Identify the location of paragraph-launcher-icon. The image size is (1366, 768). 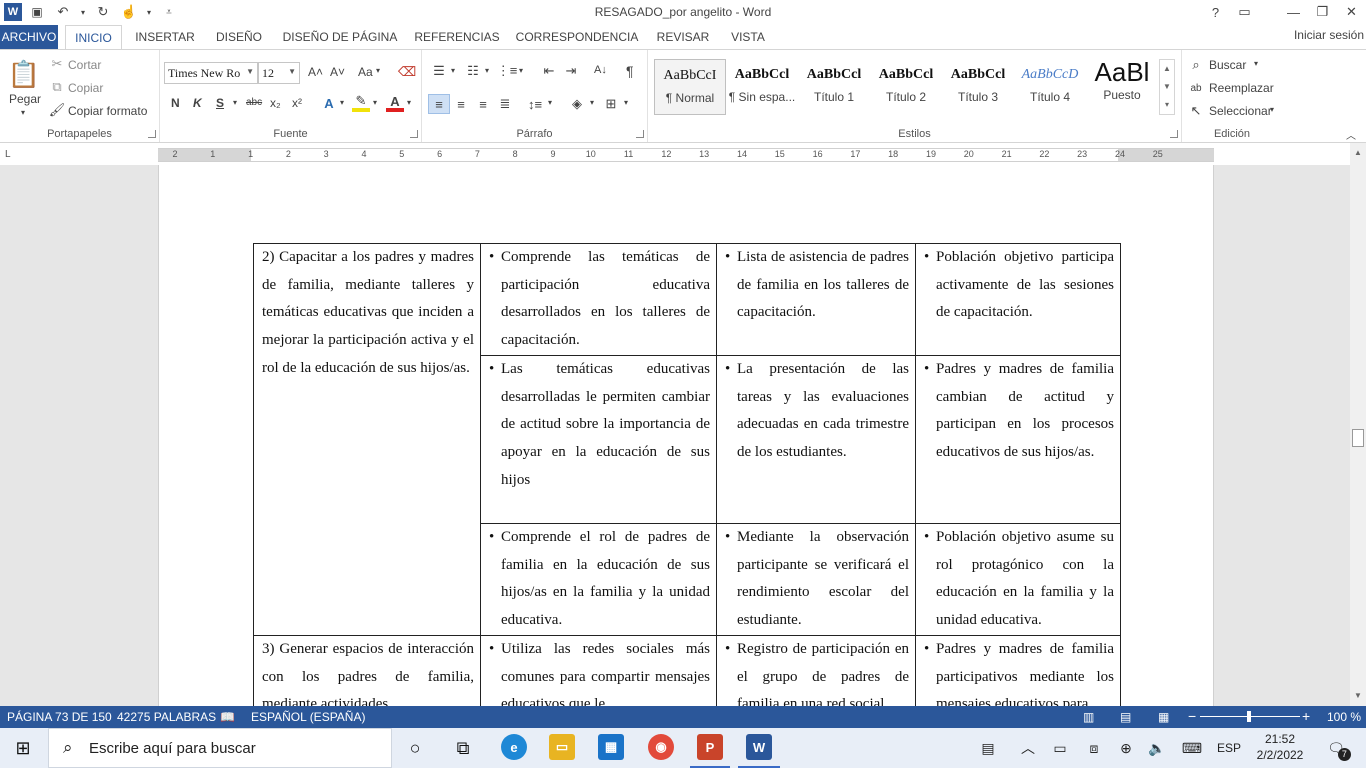
(640, 134).